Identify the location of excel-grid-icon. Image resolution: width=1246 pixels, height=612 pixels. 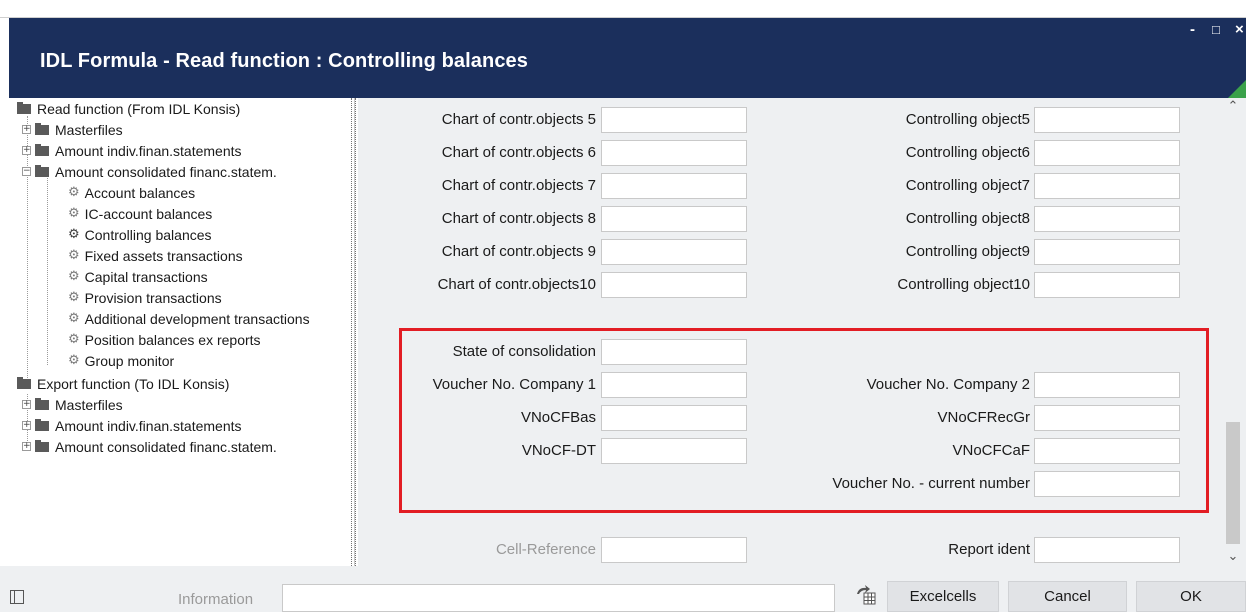
(866, 595).